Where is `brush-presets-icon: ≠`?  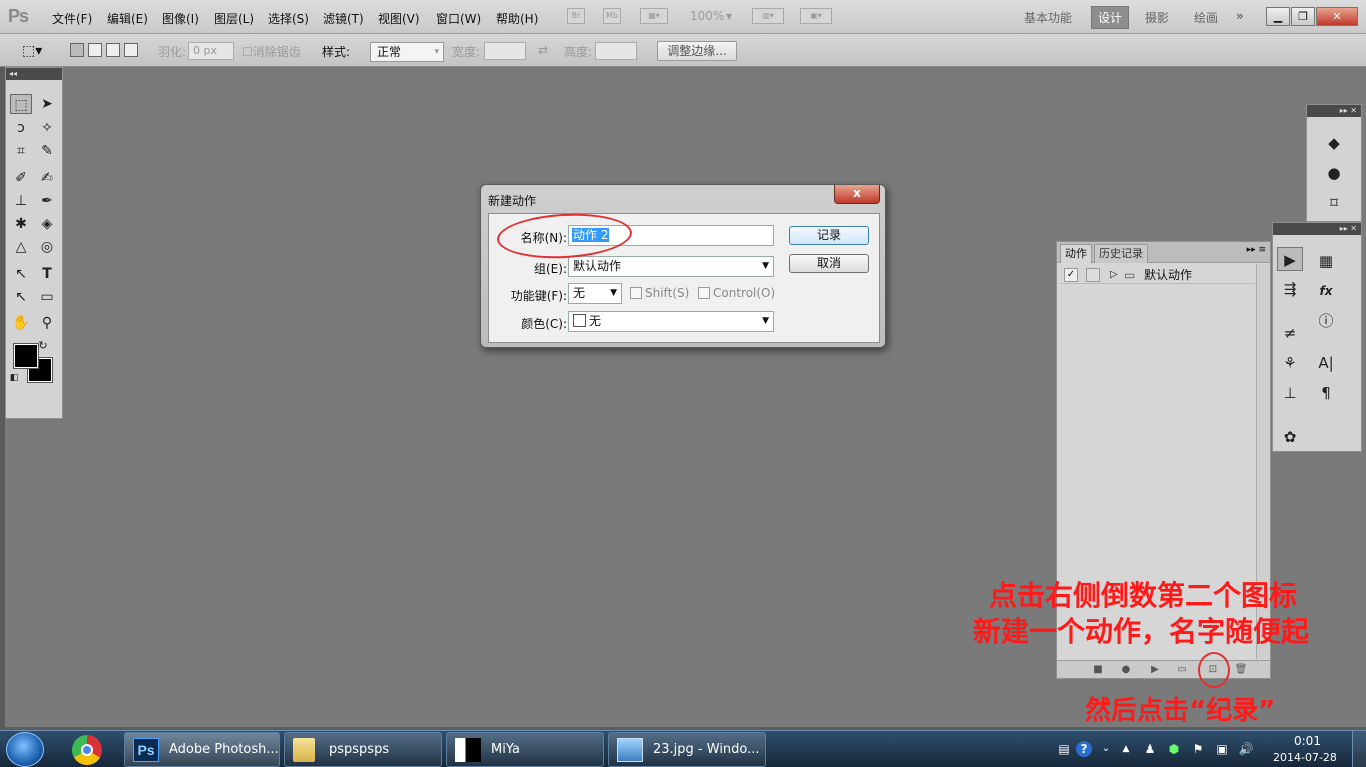 brush-presets-icon: ≠ is located at coordinates (1290, 333).